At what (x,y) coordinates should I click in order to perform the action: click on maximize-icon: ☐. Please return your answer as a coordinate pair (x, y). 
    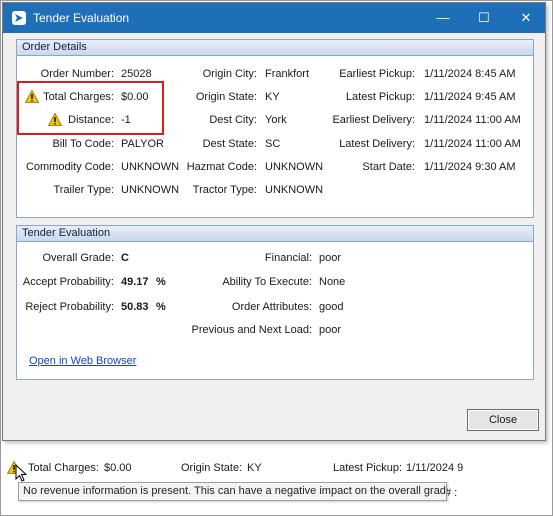
    Looking at the image, I should click on (484, 17).